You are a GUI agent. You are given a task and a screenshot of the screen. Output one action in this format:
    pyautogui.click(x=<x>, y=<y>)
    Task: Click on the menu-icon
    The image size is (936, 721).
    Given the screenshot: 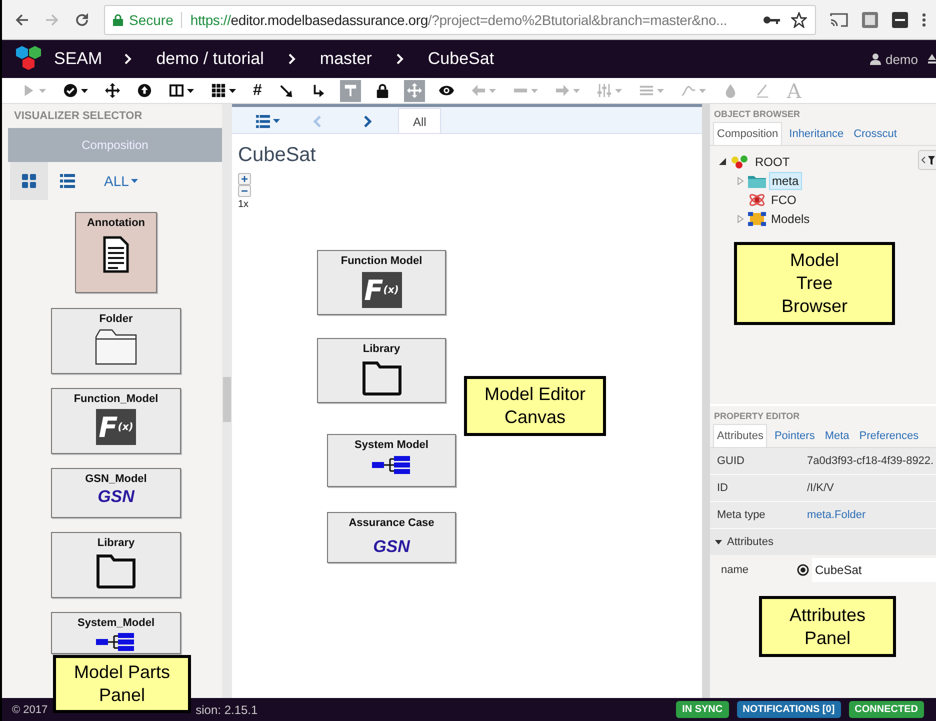 What is the action you would take?
    pyautogui.click(x=924, y=20)
    